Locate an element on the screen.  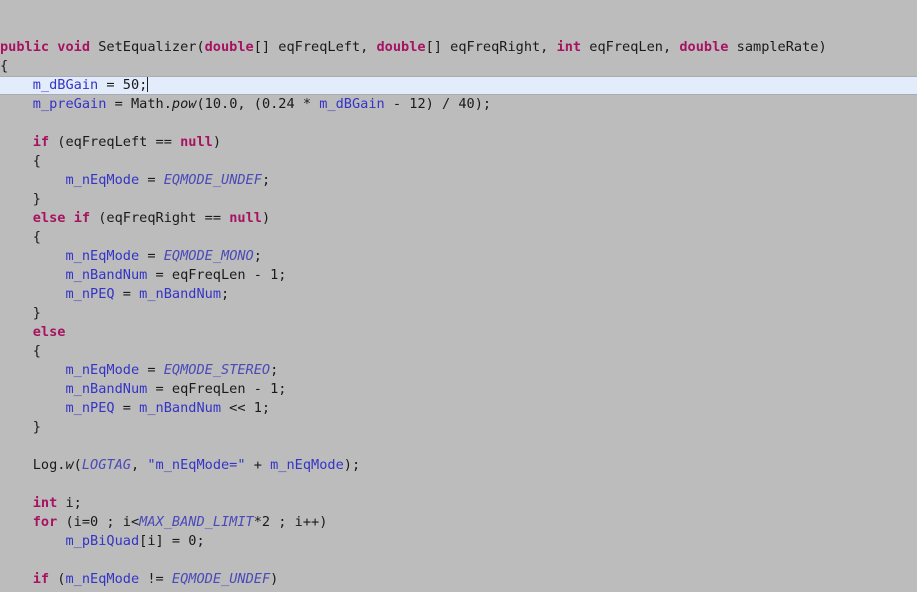
code-line: m_nEqMode = EQMODE_MONO; is located at coordinates (458, 256).